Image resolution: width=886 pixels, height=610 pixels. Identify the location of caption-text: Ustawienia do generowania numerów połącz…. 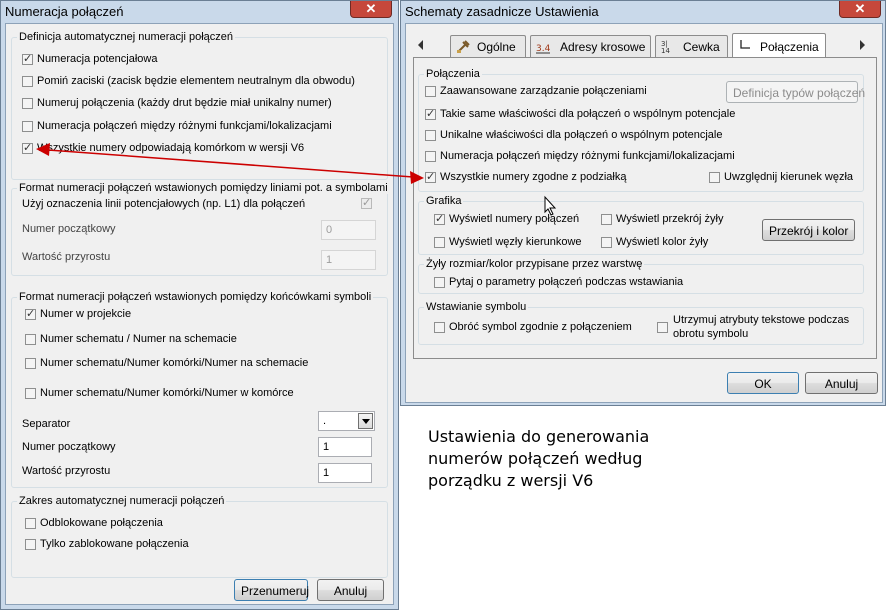
(538, 459).